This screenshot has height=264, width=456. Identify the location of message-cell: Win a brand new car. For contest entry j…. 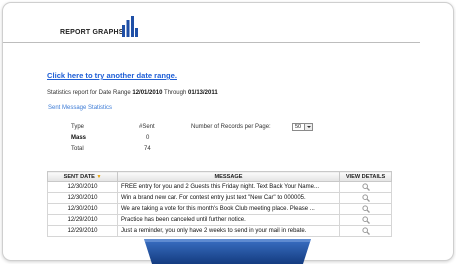
(228, 198).